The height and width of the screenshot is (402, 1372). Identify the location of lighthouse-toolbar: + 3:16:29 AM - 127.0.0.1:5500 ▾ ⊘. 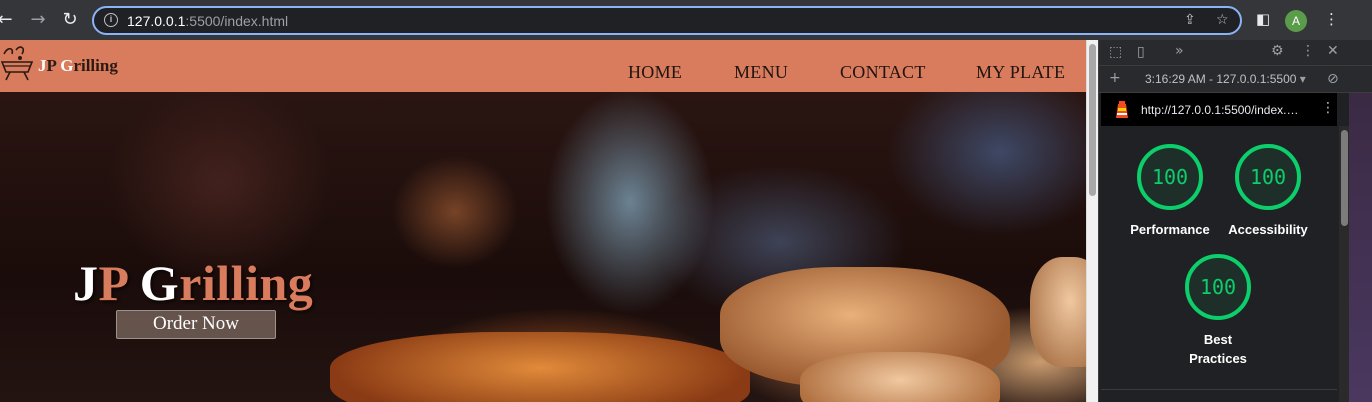
(1235, 79).